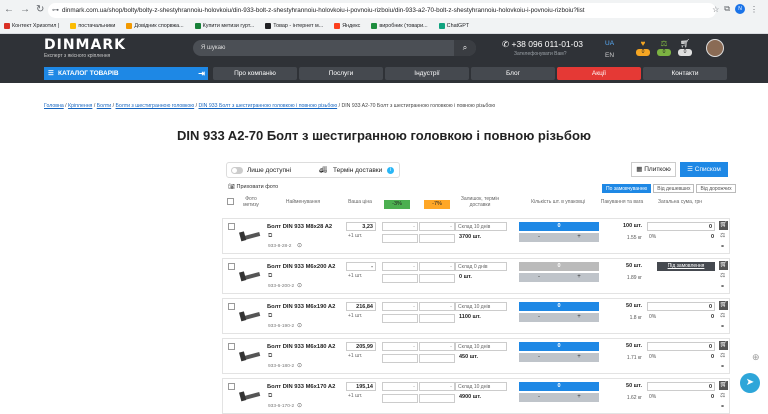 The width and height of the screenshot is (768, 414). I want to click on crumb-home: Головна, so click(54, 106).